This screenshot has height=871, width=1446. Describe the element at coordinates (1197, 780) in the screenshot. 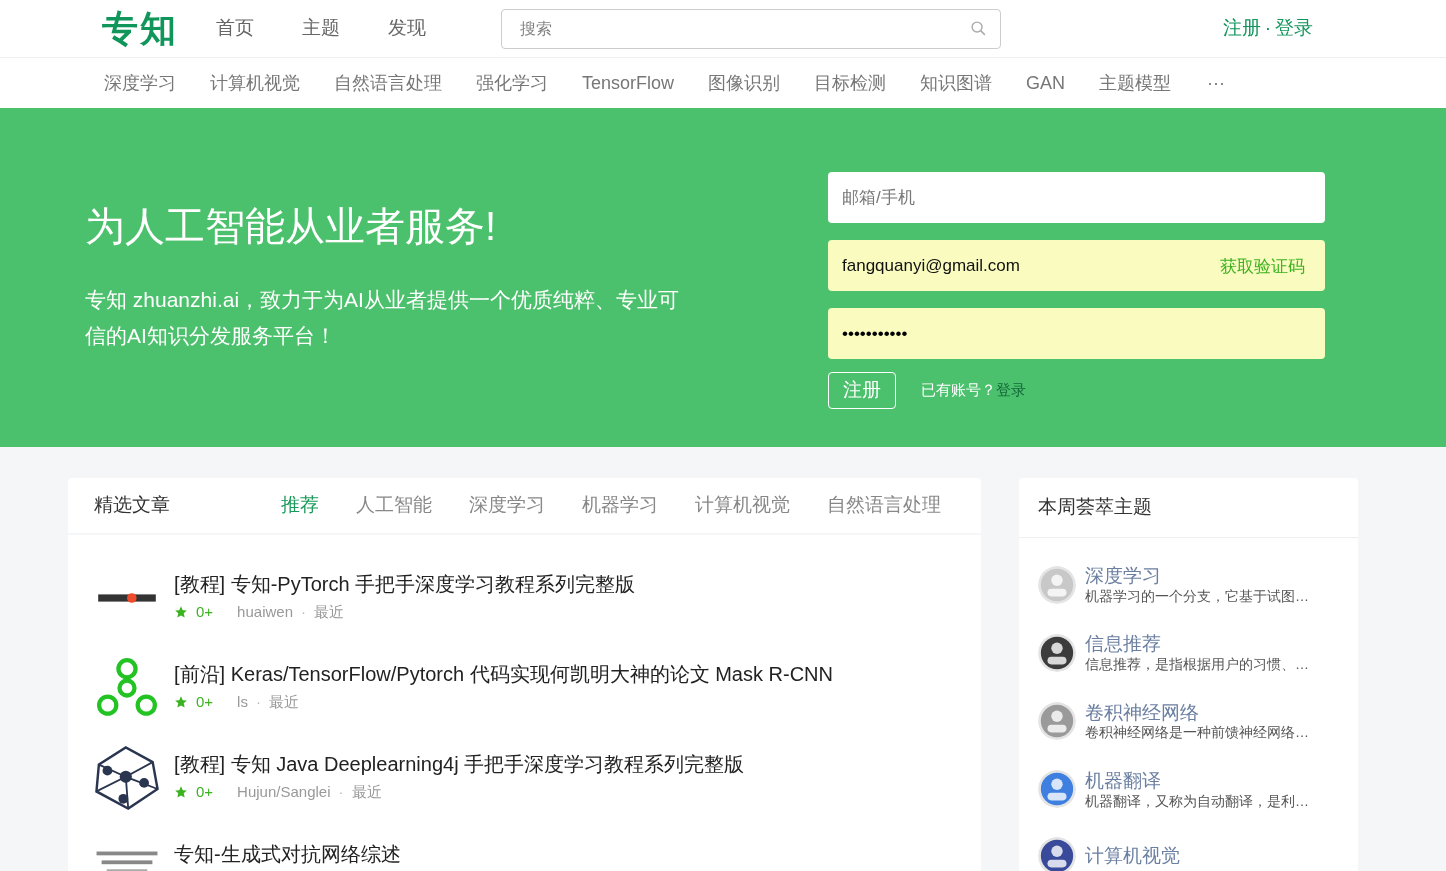

I see `topic-name: 机器翻译` at that location.